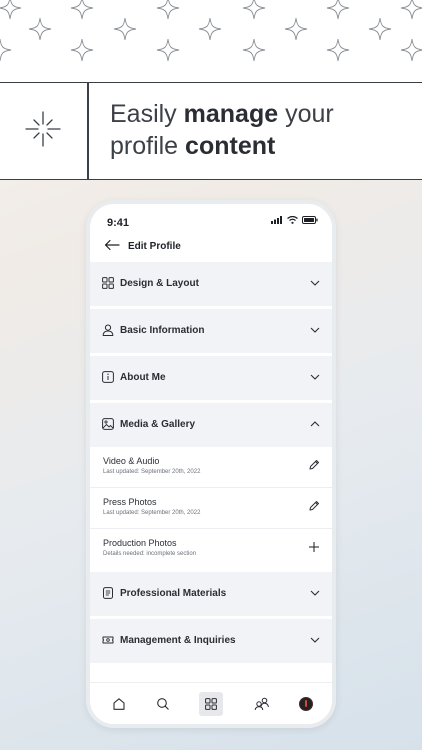  I want to click on bottom-tab-bar, so click(211, 703).